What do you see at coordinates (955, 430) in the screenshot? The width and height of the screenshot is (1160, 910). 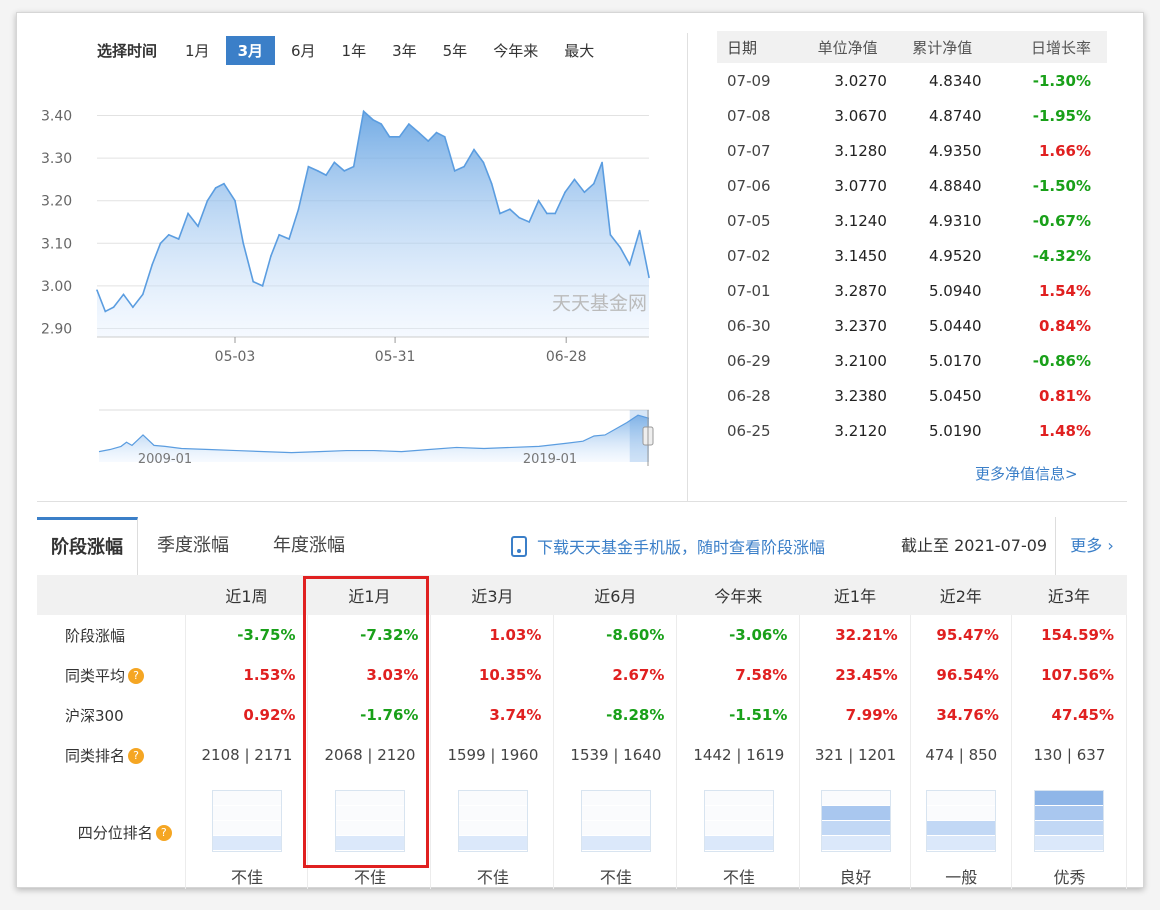 I see `nav-acc-value: 5.0190` at bounding box center [955, 430].